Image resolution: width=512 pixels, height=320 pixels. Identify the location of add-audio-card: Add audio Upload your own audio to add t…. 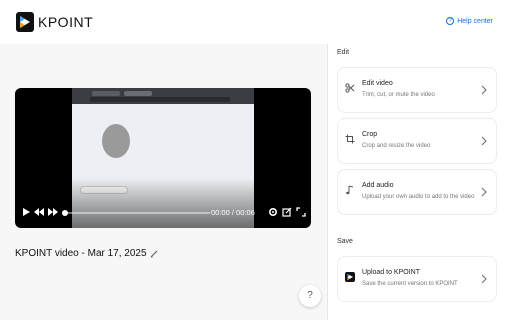
(417, 192).